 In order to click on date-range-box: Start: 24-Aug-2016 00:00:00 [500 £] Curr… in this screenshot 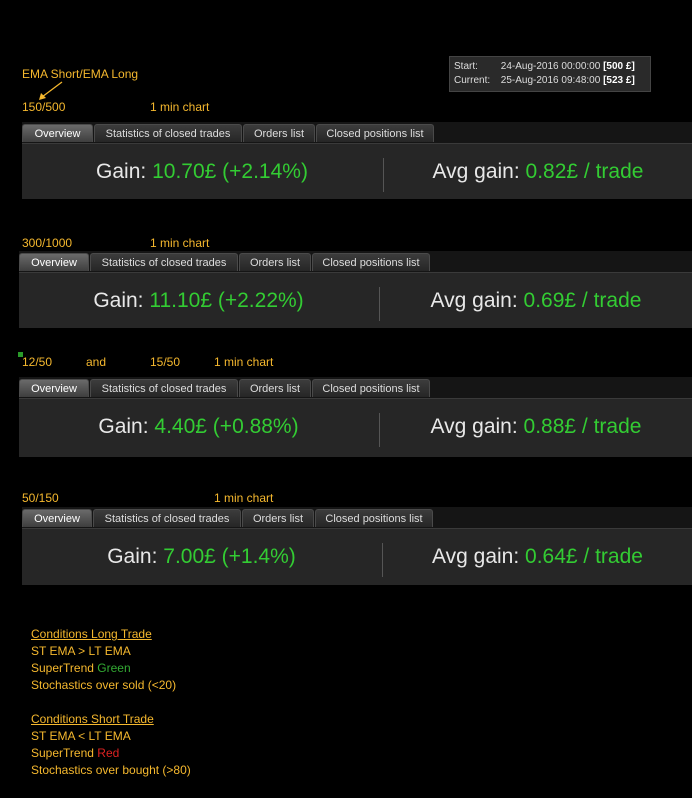, I will do `click(550, 74)`.